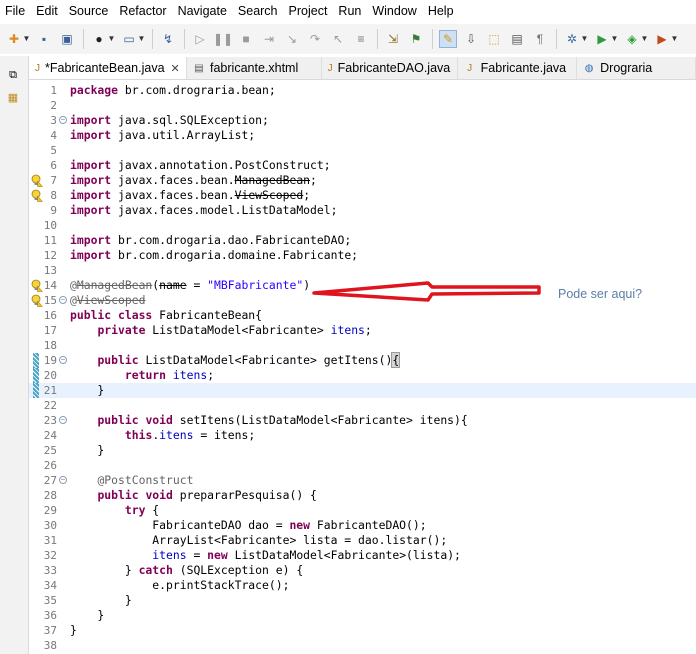 The width and height of the screenshot is (696, 654). What do you see at coordinates (426, 291) in the screenshot?
I see `red-arrow-annotation` at bounding box center [426, 291].